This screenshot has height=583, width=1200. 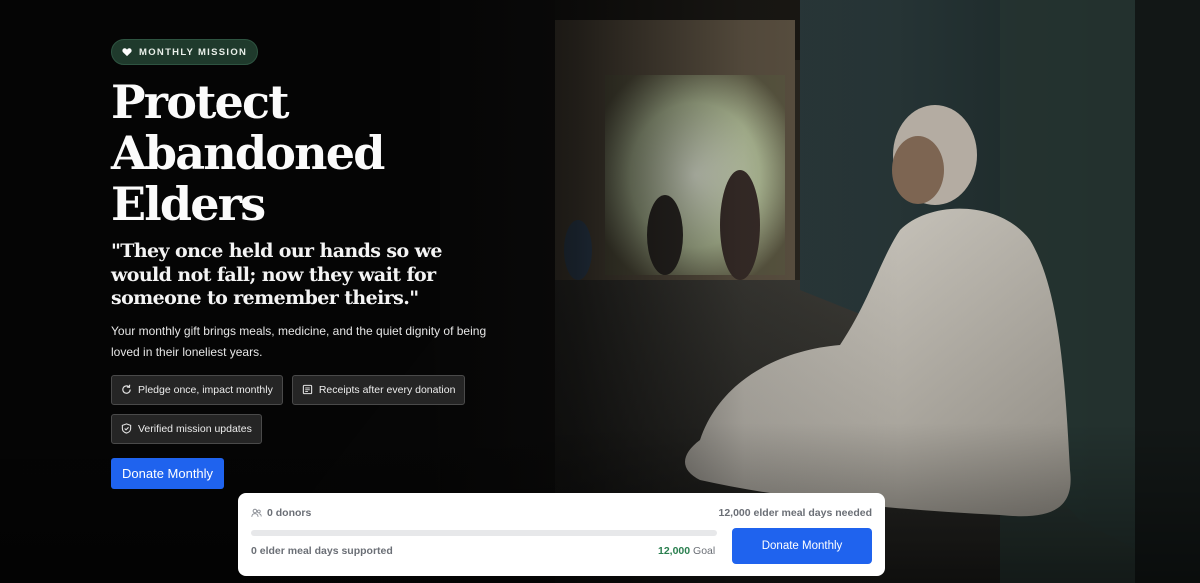 I want to click on feature-chip-updates: Verified mission updates, so click(x=186, y=428).